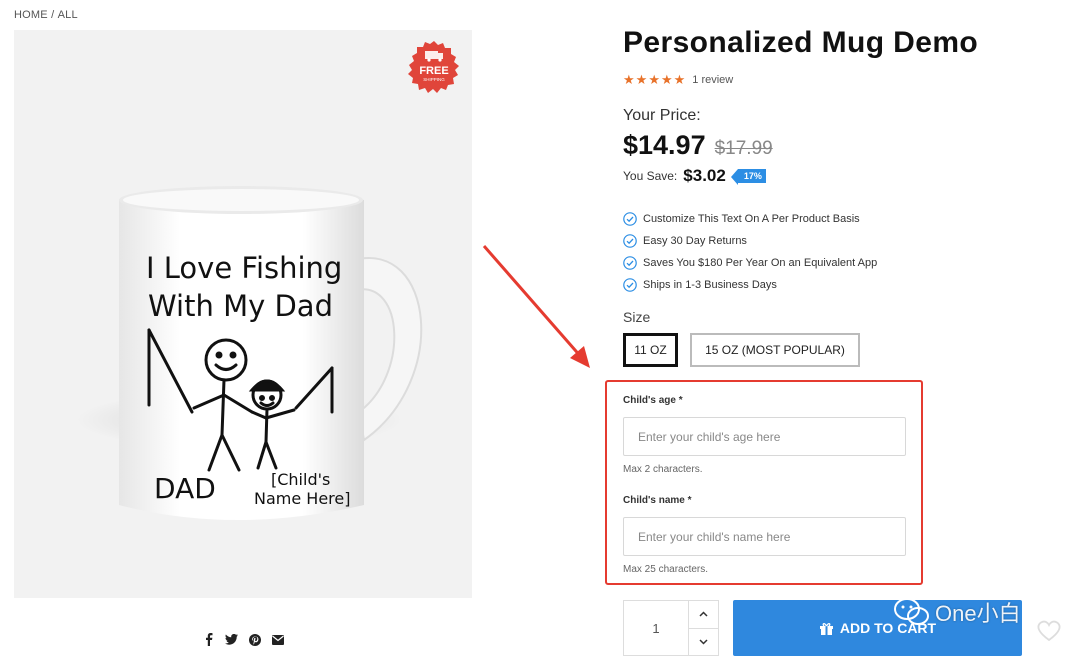  What do you see at coordinates (695, 241) in the screenshot?
I see `benefit-text: Easy 30 Day Returns` at bounding box center [695, 241].